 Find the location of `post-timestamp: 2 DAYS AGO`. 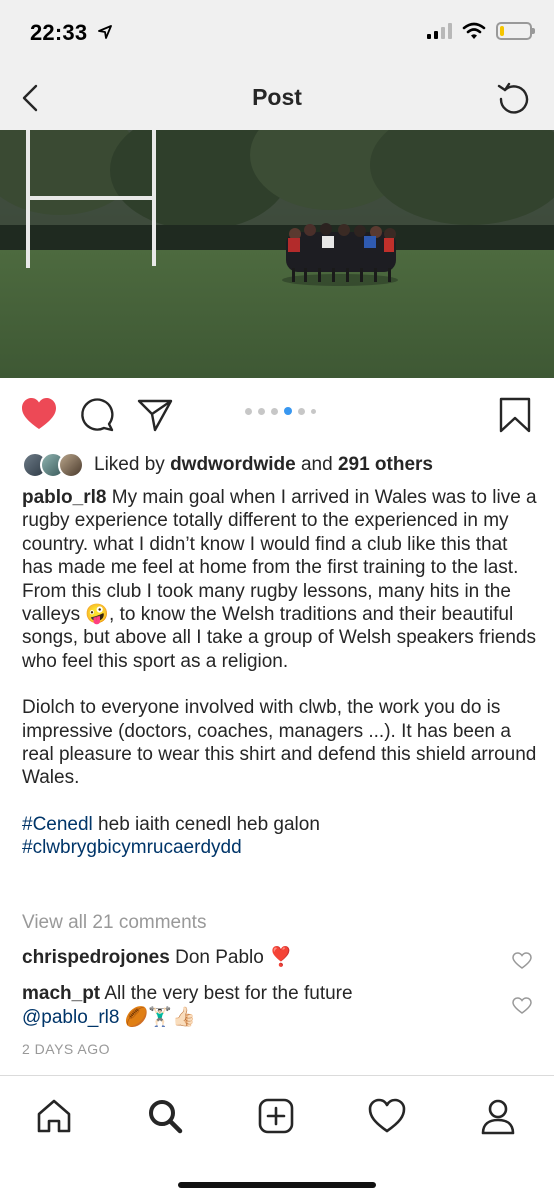

post-timestamp: 2 DAYS AGO is located at coordinates (66, 1049).